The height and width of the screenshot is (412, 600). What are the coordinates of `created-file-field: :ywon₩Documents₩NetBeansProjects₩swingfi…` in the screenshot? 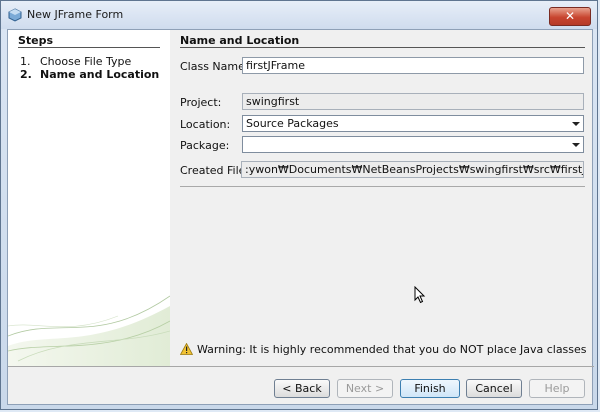 It's located at (412, 169).